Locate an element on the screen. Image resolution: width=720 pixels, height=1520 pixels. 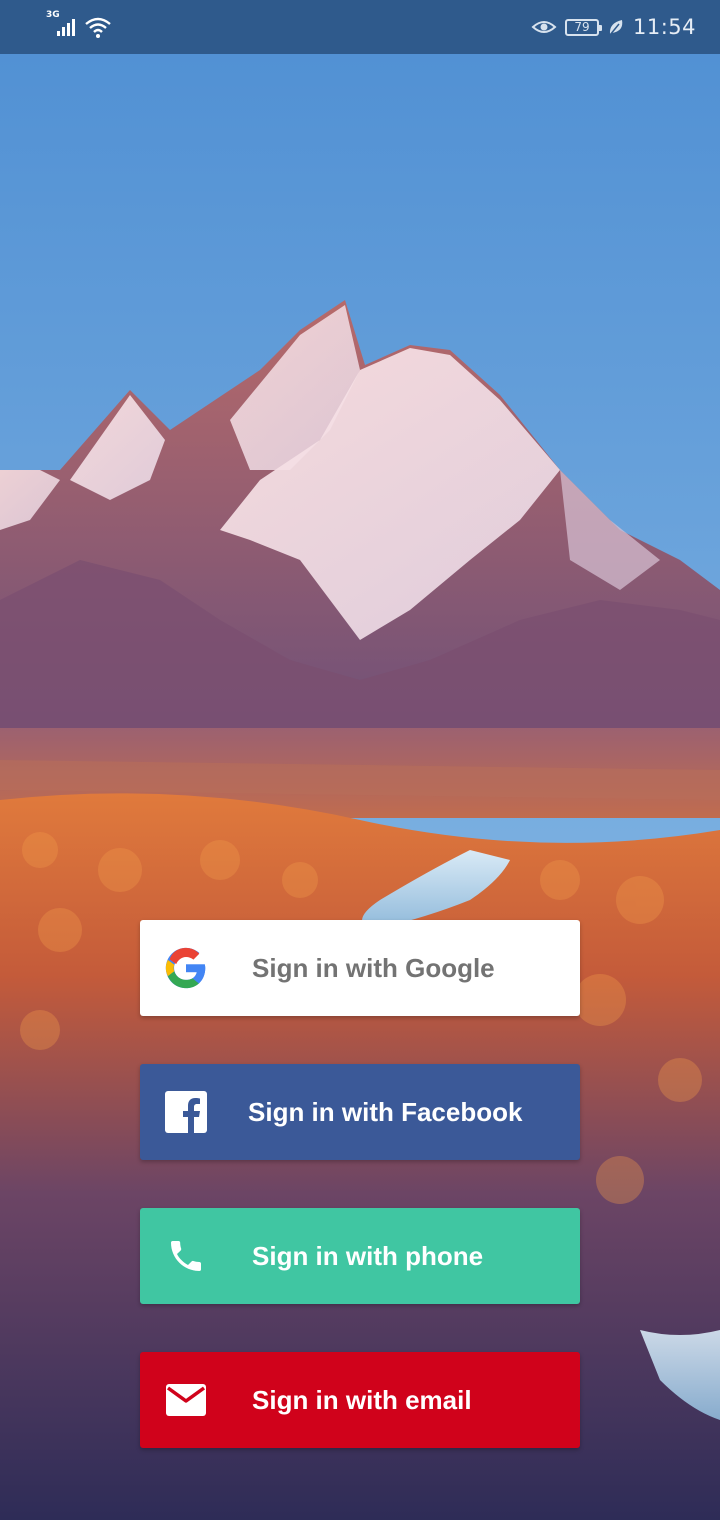
wifi-icon is located at coordinates (98, 27).